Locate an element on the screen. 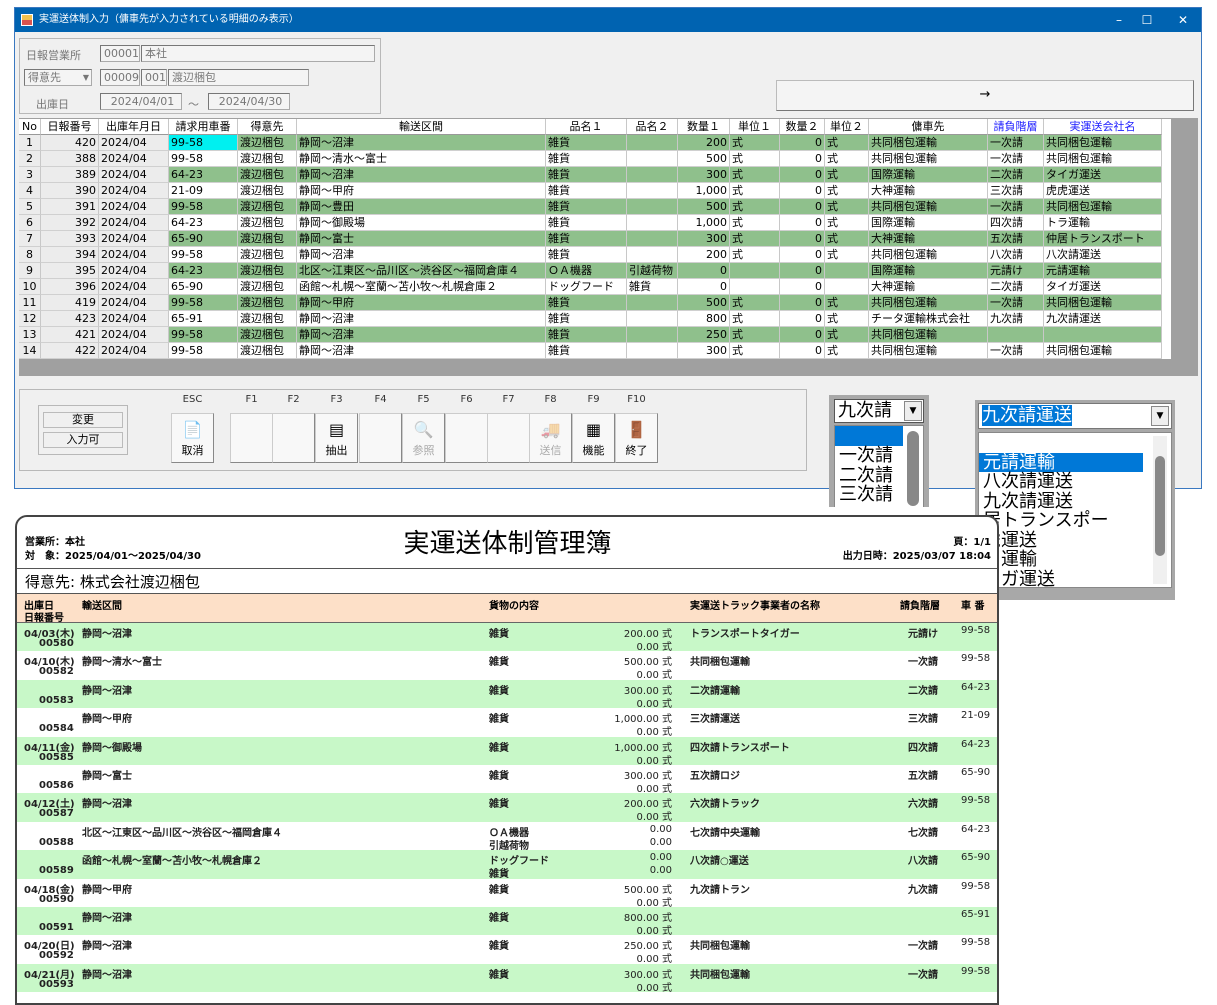  grid-cell: 389 is located at coordinates (70, 175).